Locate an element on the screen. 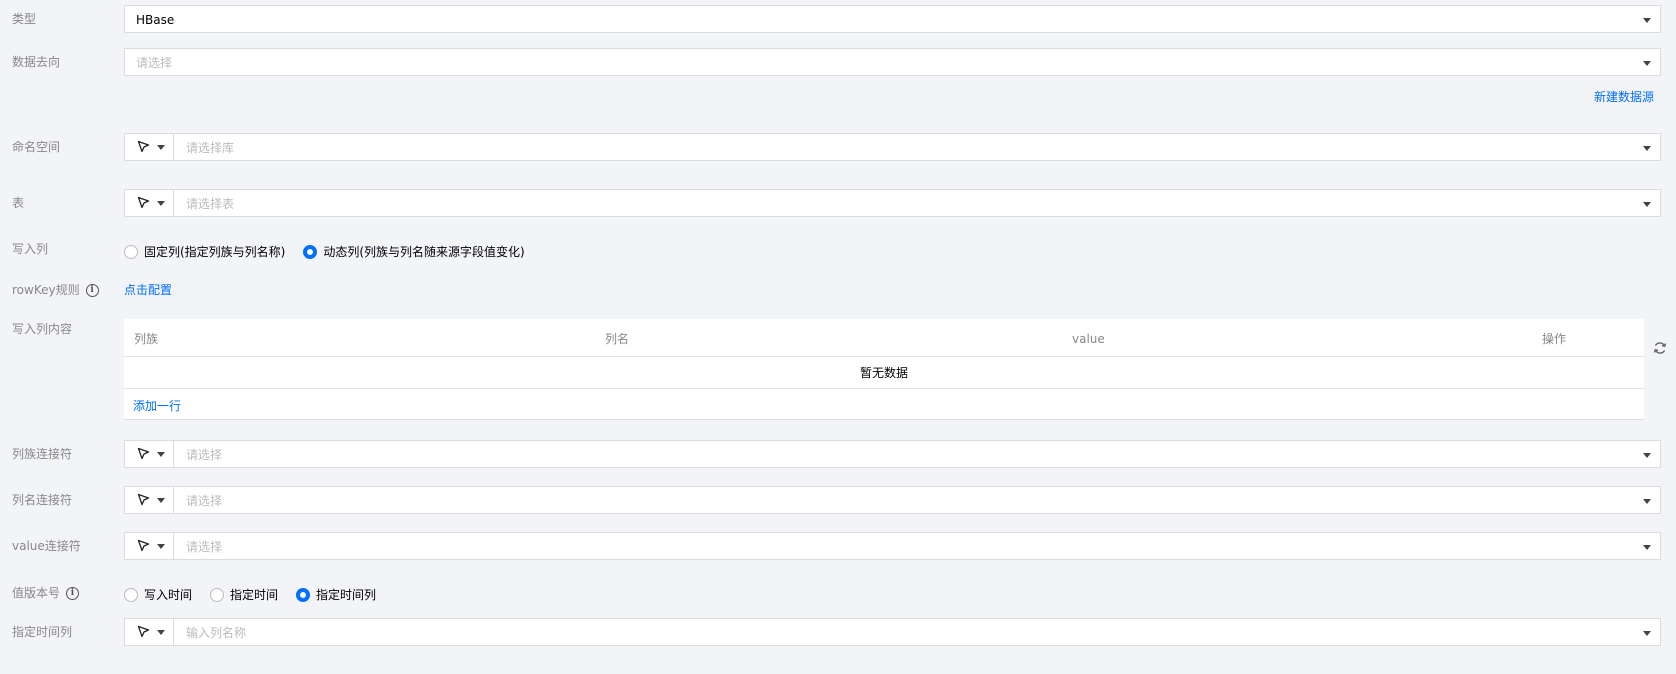  namespace-select: 请选择库 is located at coordinates (892, 147).